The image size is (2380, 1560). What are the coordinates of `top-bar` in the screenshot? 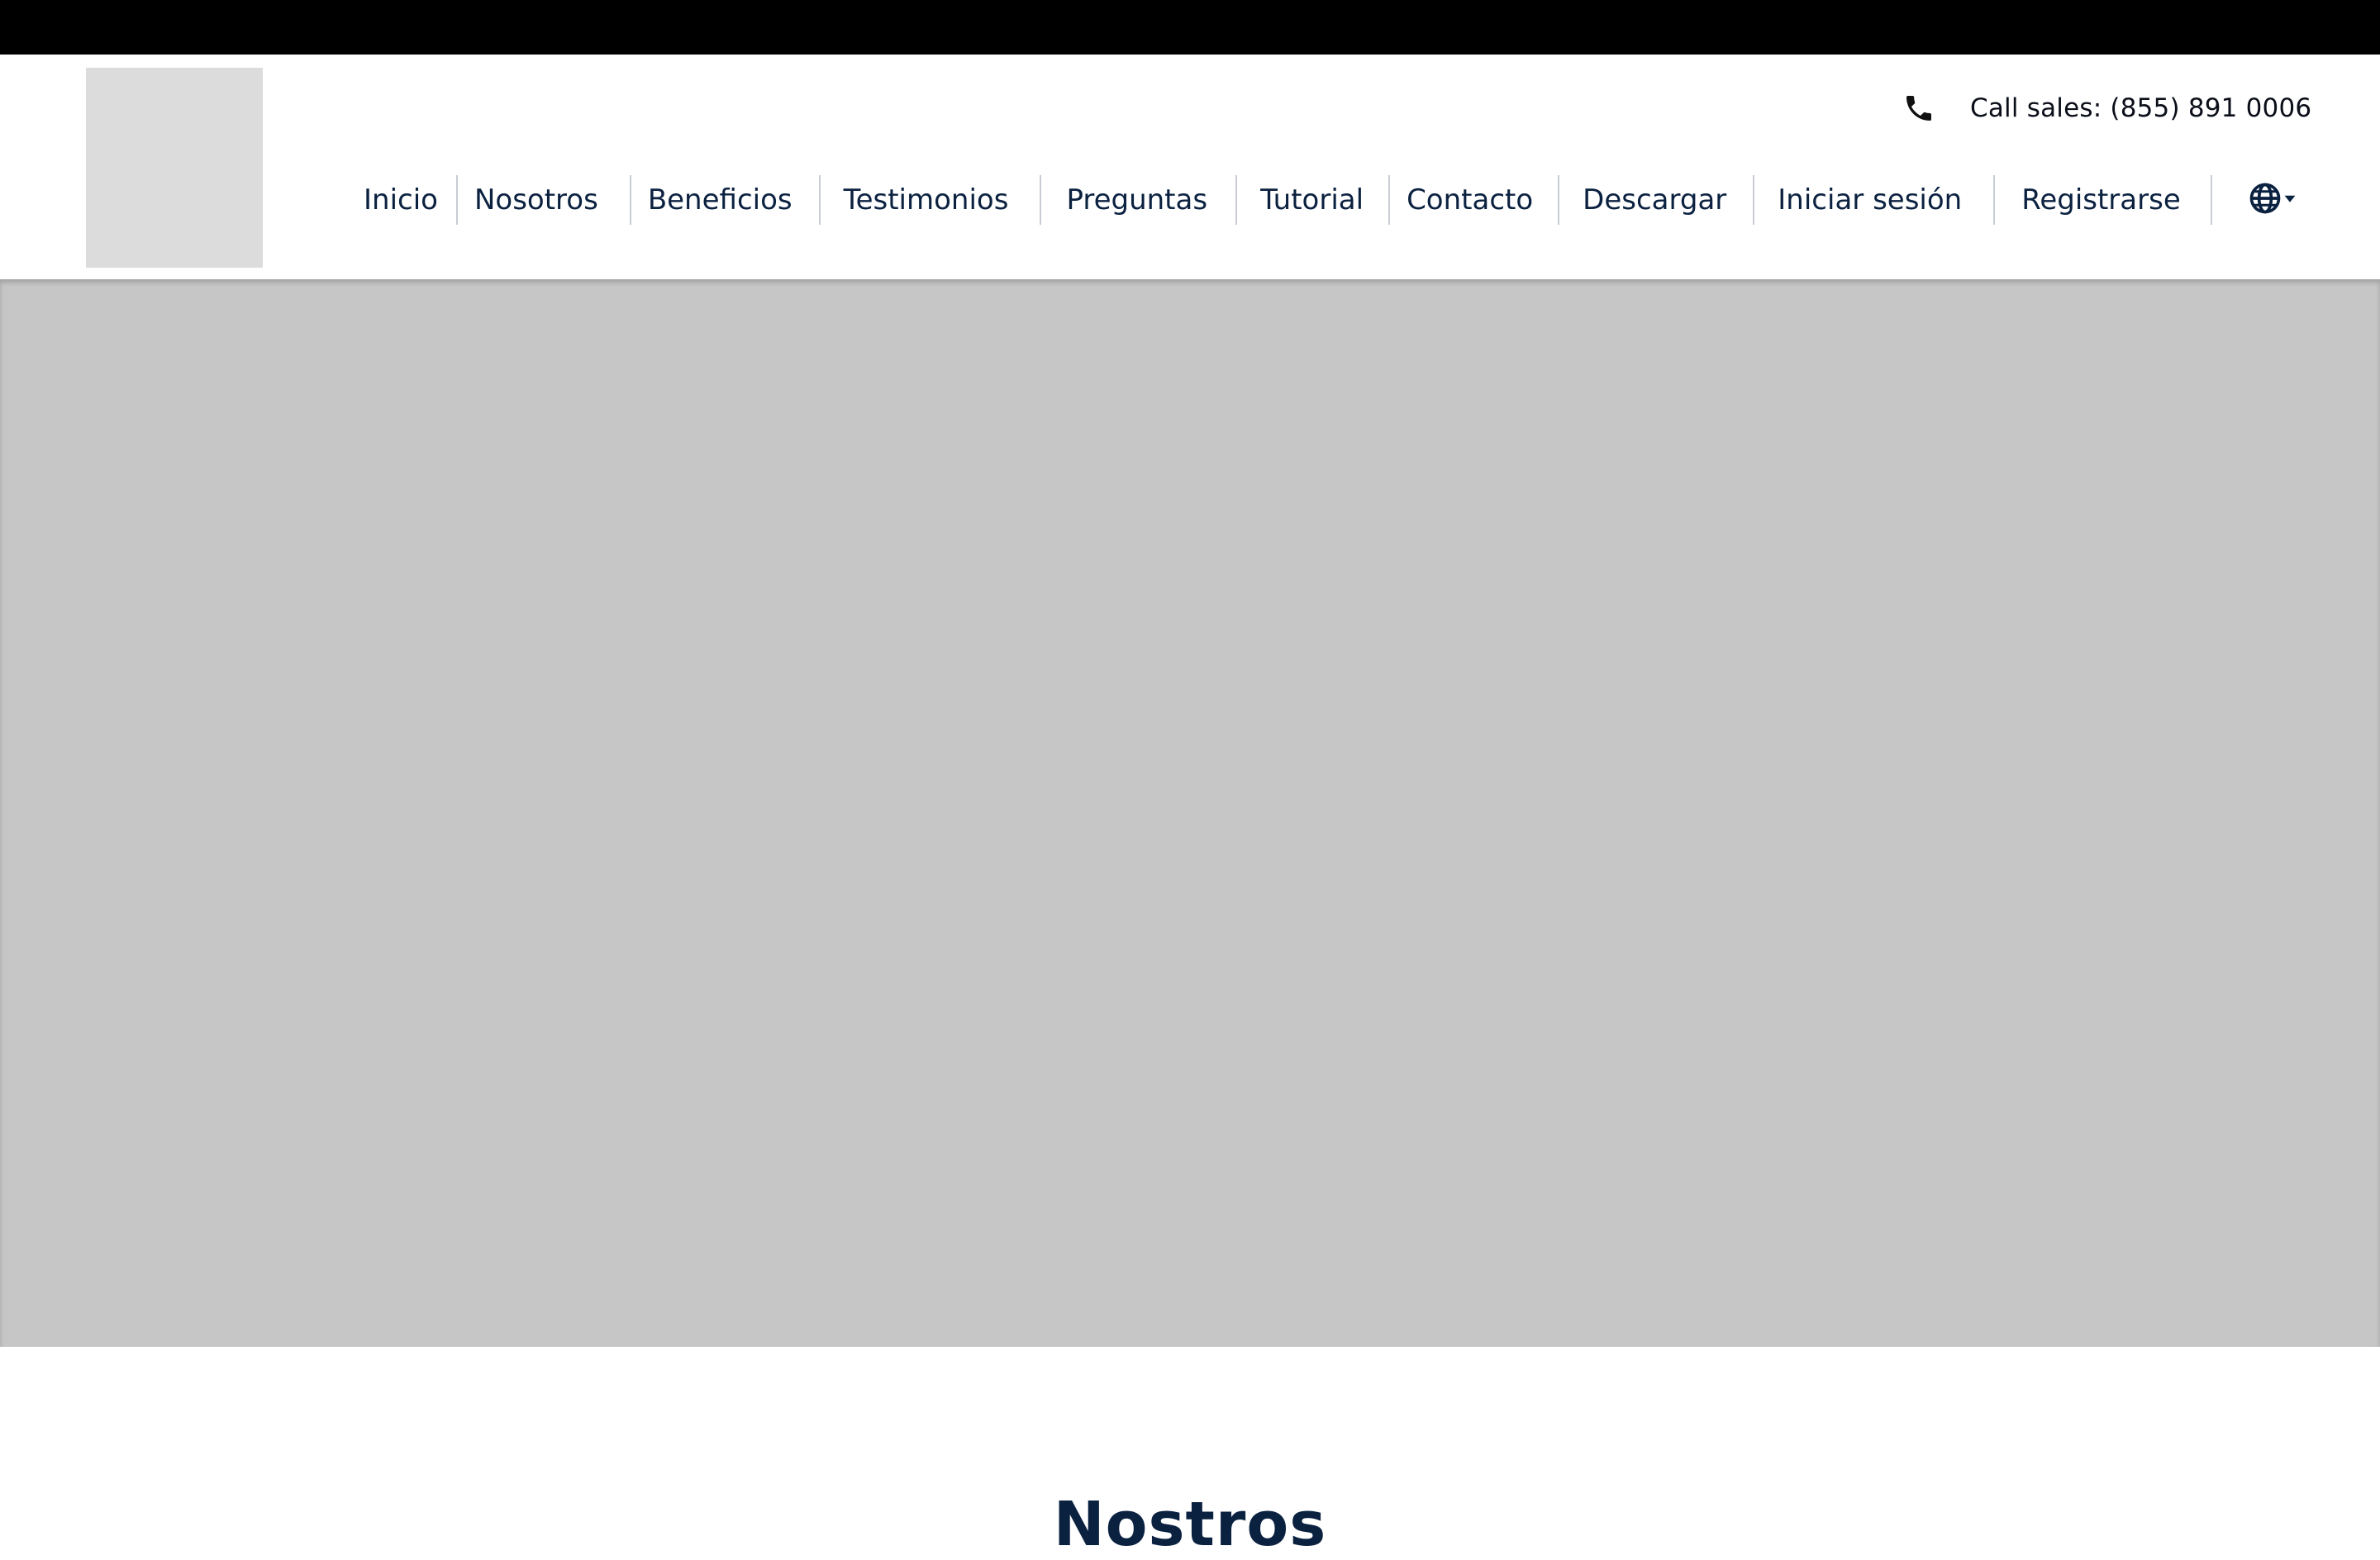 It's located at (1190, 27).